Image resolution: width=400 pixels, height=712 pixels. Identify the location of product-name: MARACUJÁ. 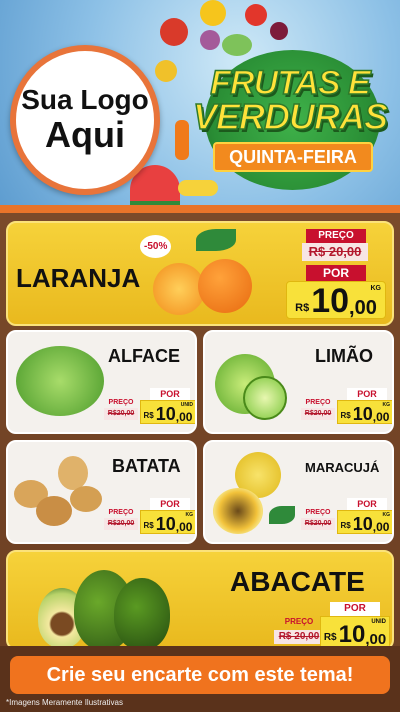
(342, 467).